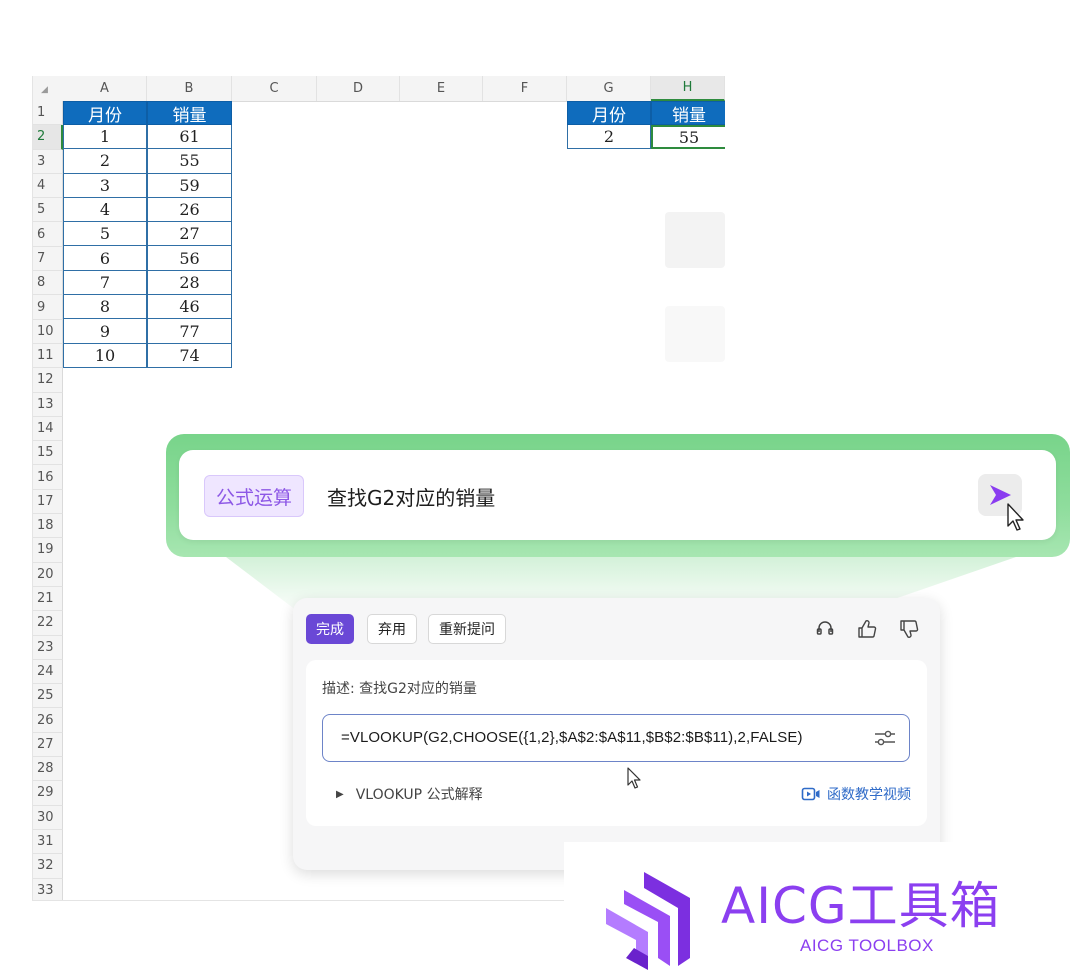 This screenshot has width=1080, height=980. Describe the element at coordinates (861, 906) in the screenshot. I see `brand-name: AICG工具箱` at that location.